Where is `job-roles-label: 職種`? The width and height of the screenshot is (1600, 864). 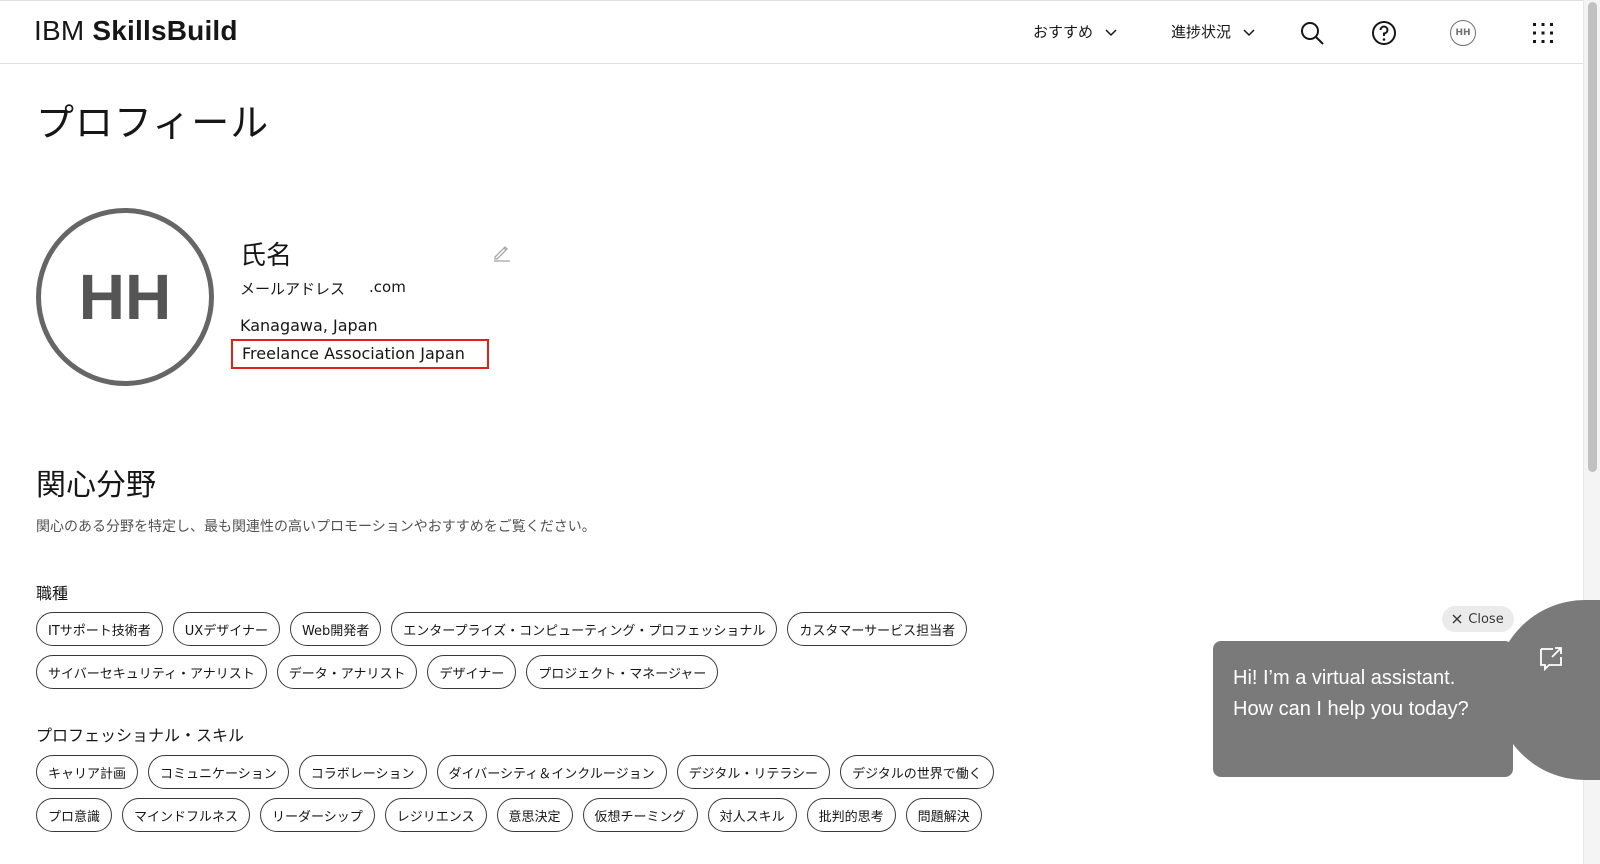 job-roles-label: 職種 is located at coordinates (52, 593).